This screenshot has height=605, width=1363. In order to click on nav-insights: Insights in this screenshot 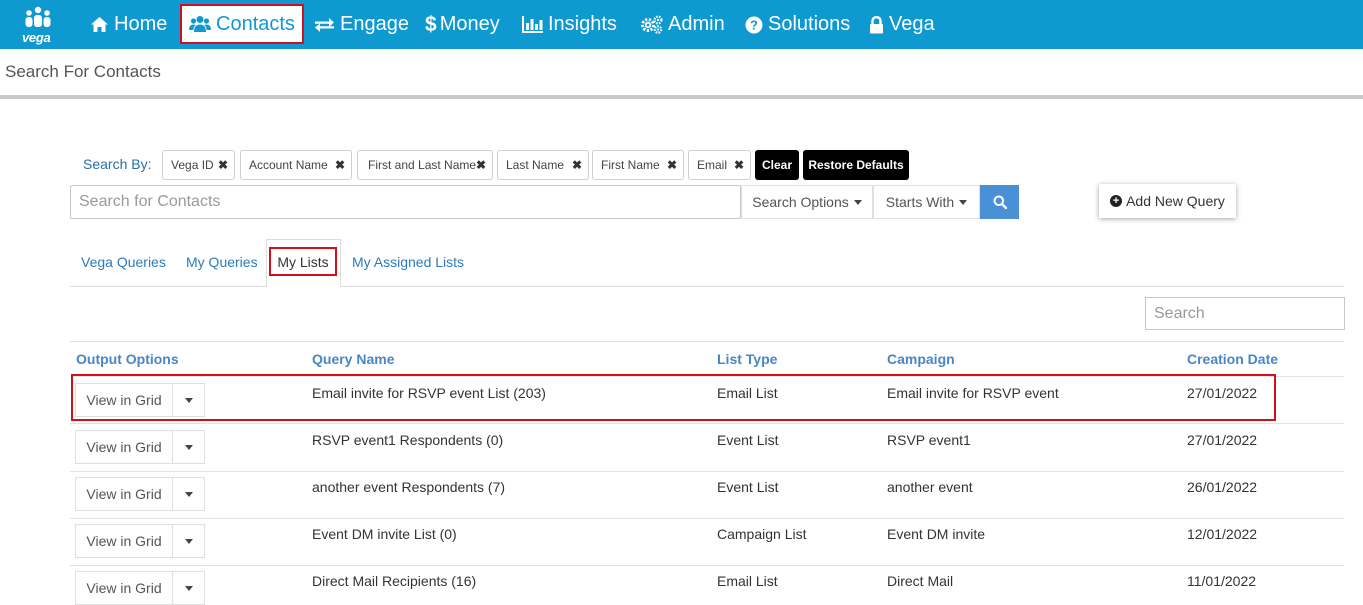, I will do `click(569, 24)`.